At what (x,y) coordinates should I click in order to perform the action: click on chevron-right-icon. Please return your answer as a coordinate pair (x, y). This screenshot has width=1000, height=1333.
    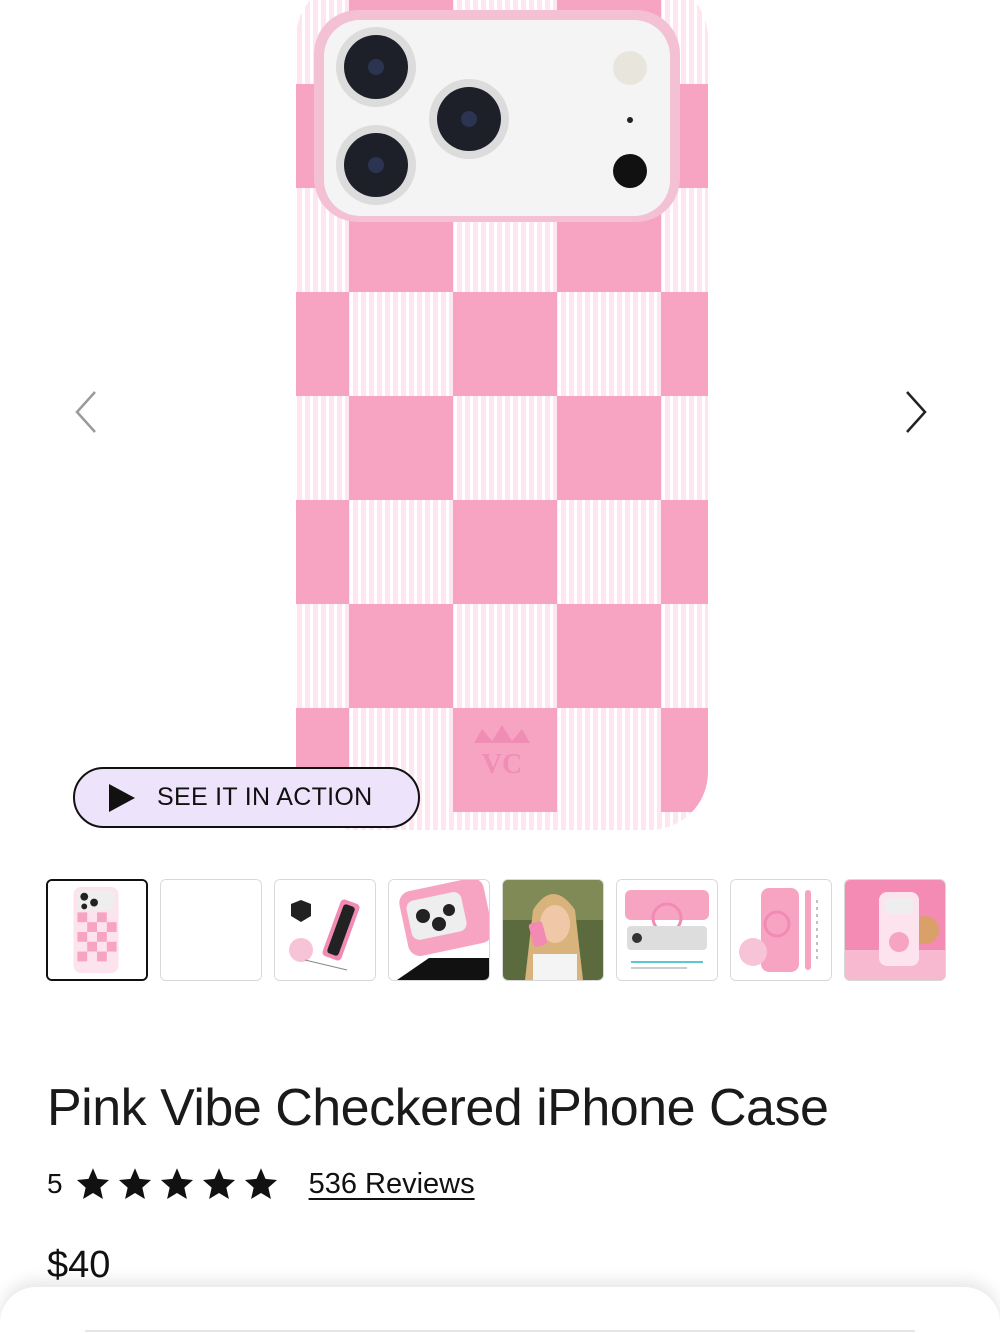
    Looking at the image, I should click on (916, 412).